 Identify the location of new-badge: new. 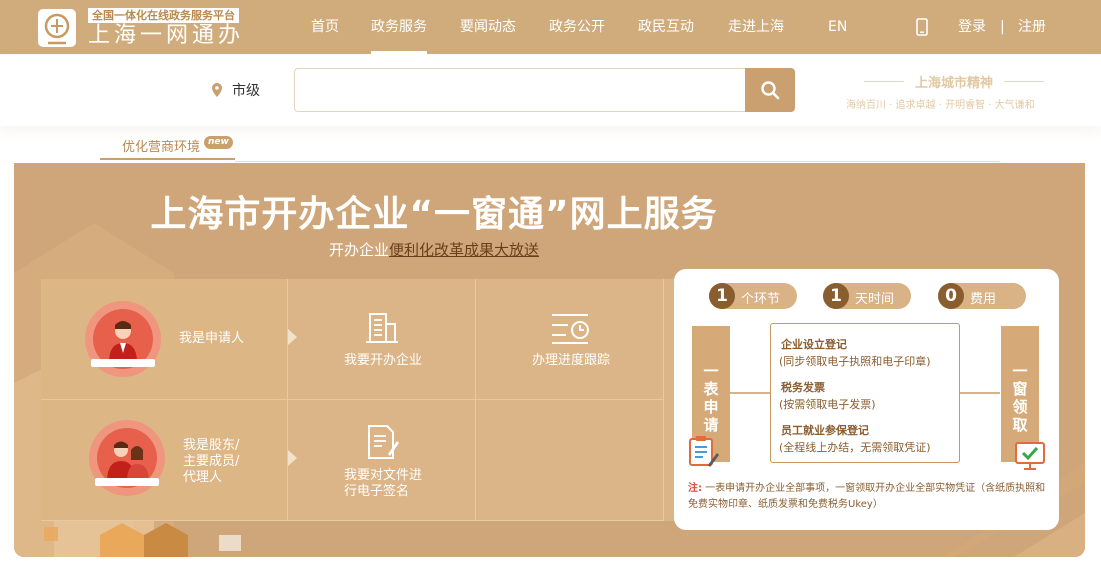
(218, 142).